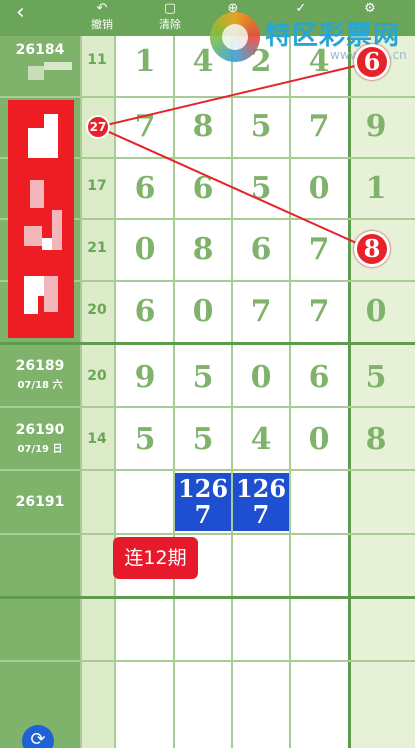 Image resolution: width=415 pixels, height=748 pixels. Describe the element at coordinates (372, 62) in the screenshot. I see `digit-marker-circle: 6` at that location.